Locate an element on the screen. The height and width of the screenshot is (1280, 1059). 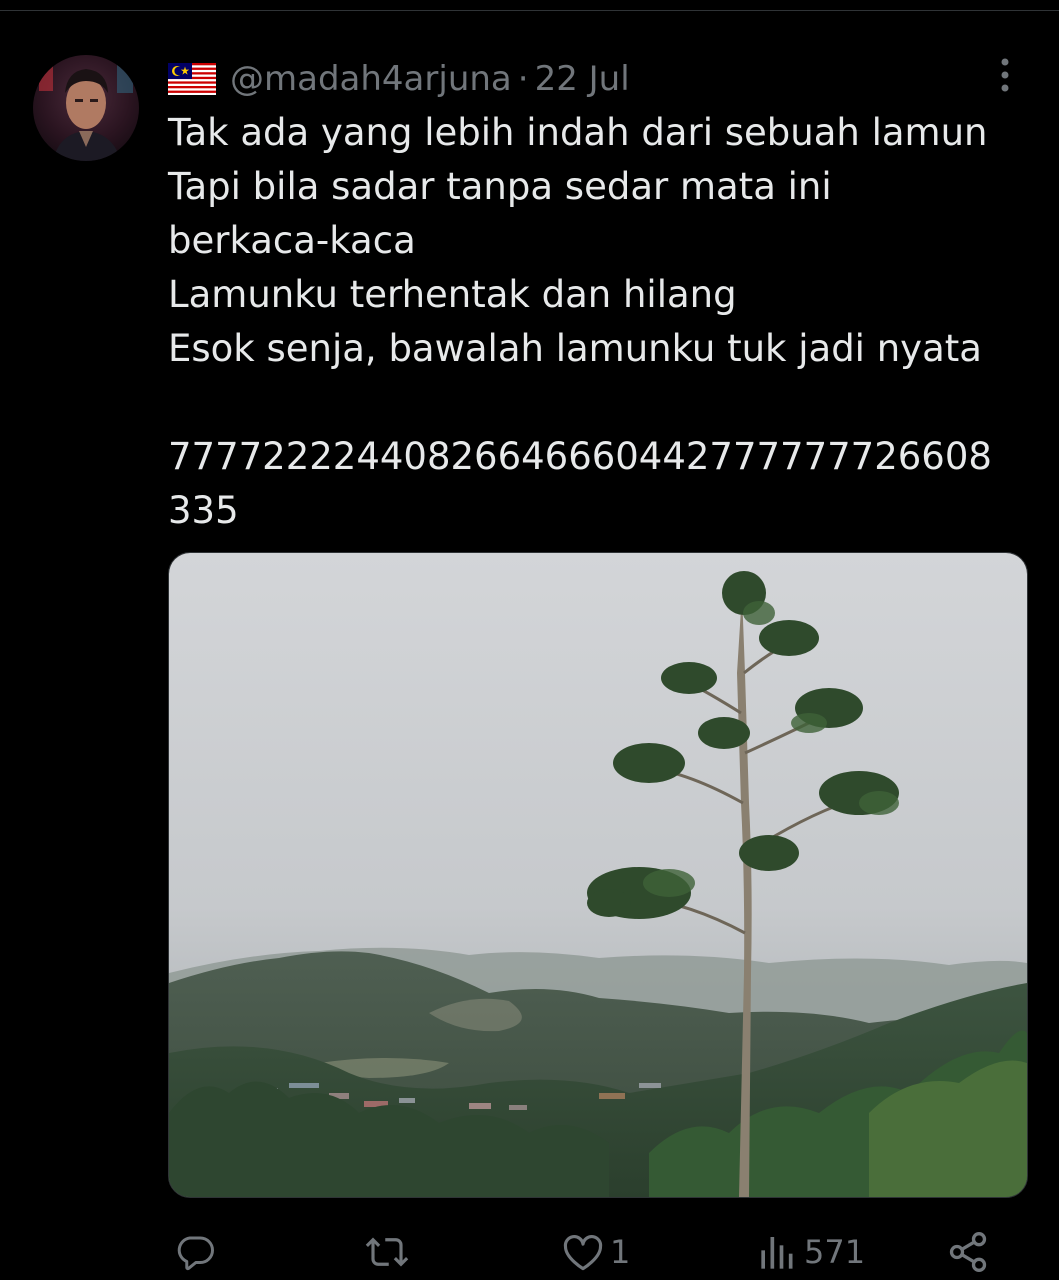
tweet-header: @madah4arjuna · 22 Jul is located at coordinates (399, 79).